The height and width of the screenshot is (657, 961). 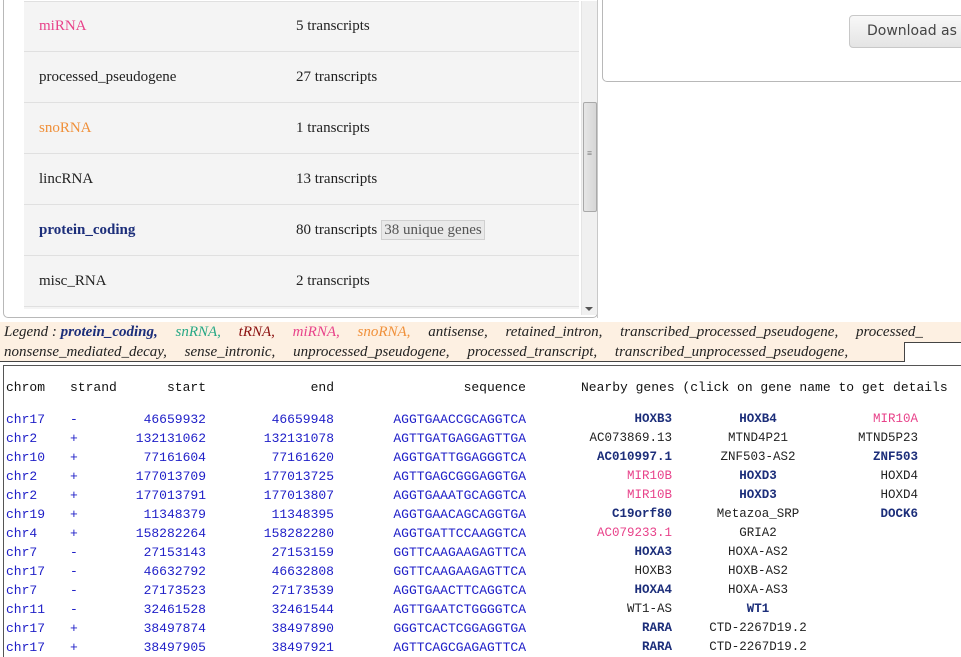 What do you see at coordinates (618, 438) in the screenshot?
I see `gene-link: AC073869.13` at bounding box center [618, 438].